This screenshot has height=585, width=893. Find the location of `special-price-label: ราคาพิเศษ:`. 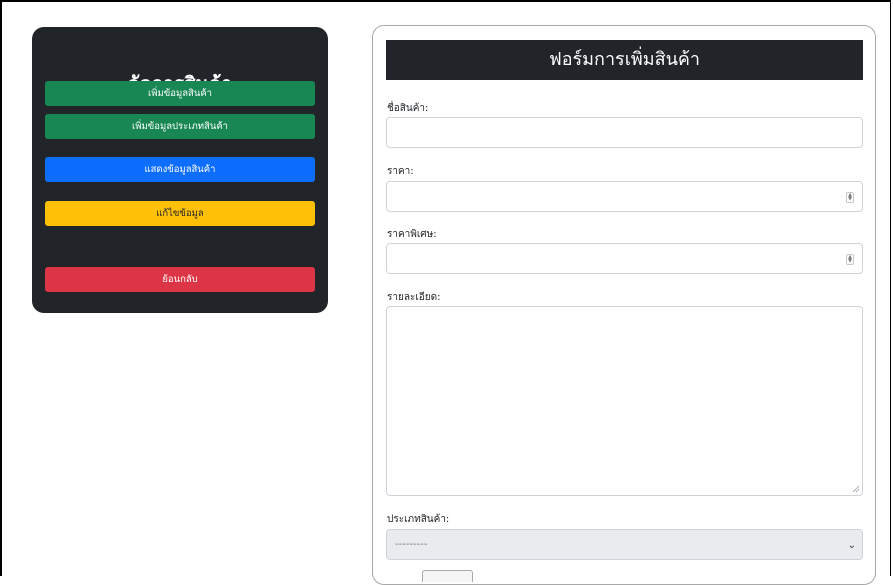

special-price-label: ราคาพิเศษ: is located at coordinates (412, 234).